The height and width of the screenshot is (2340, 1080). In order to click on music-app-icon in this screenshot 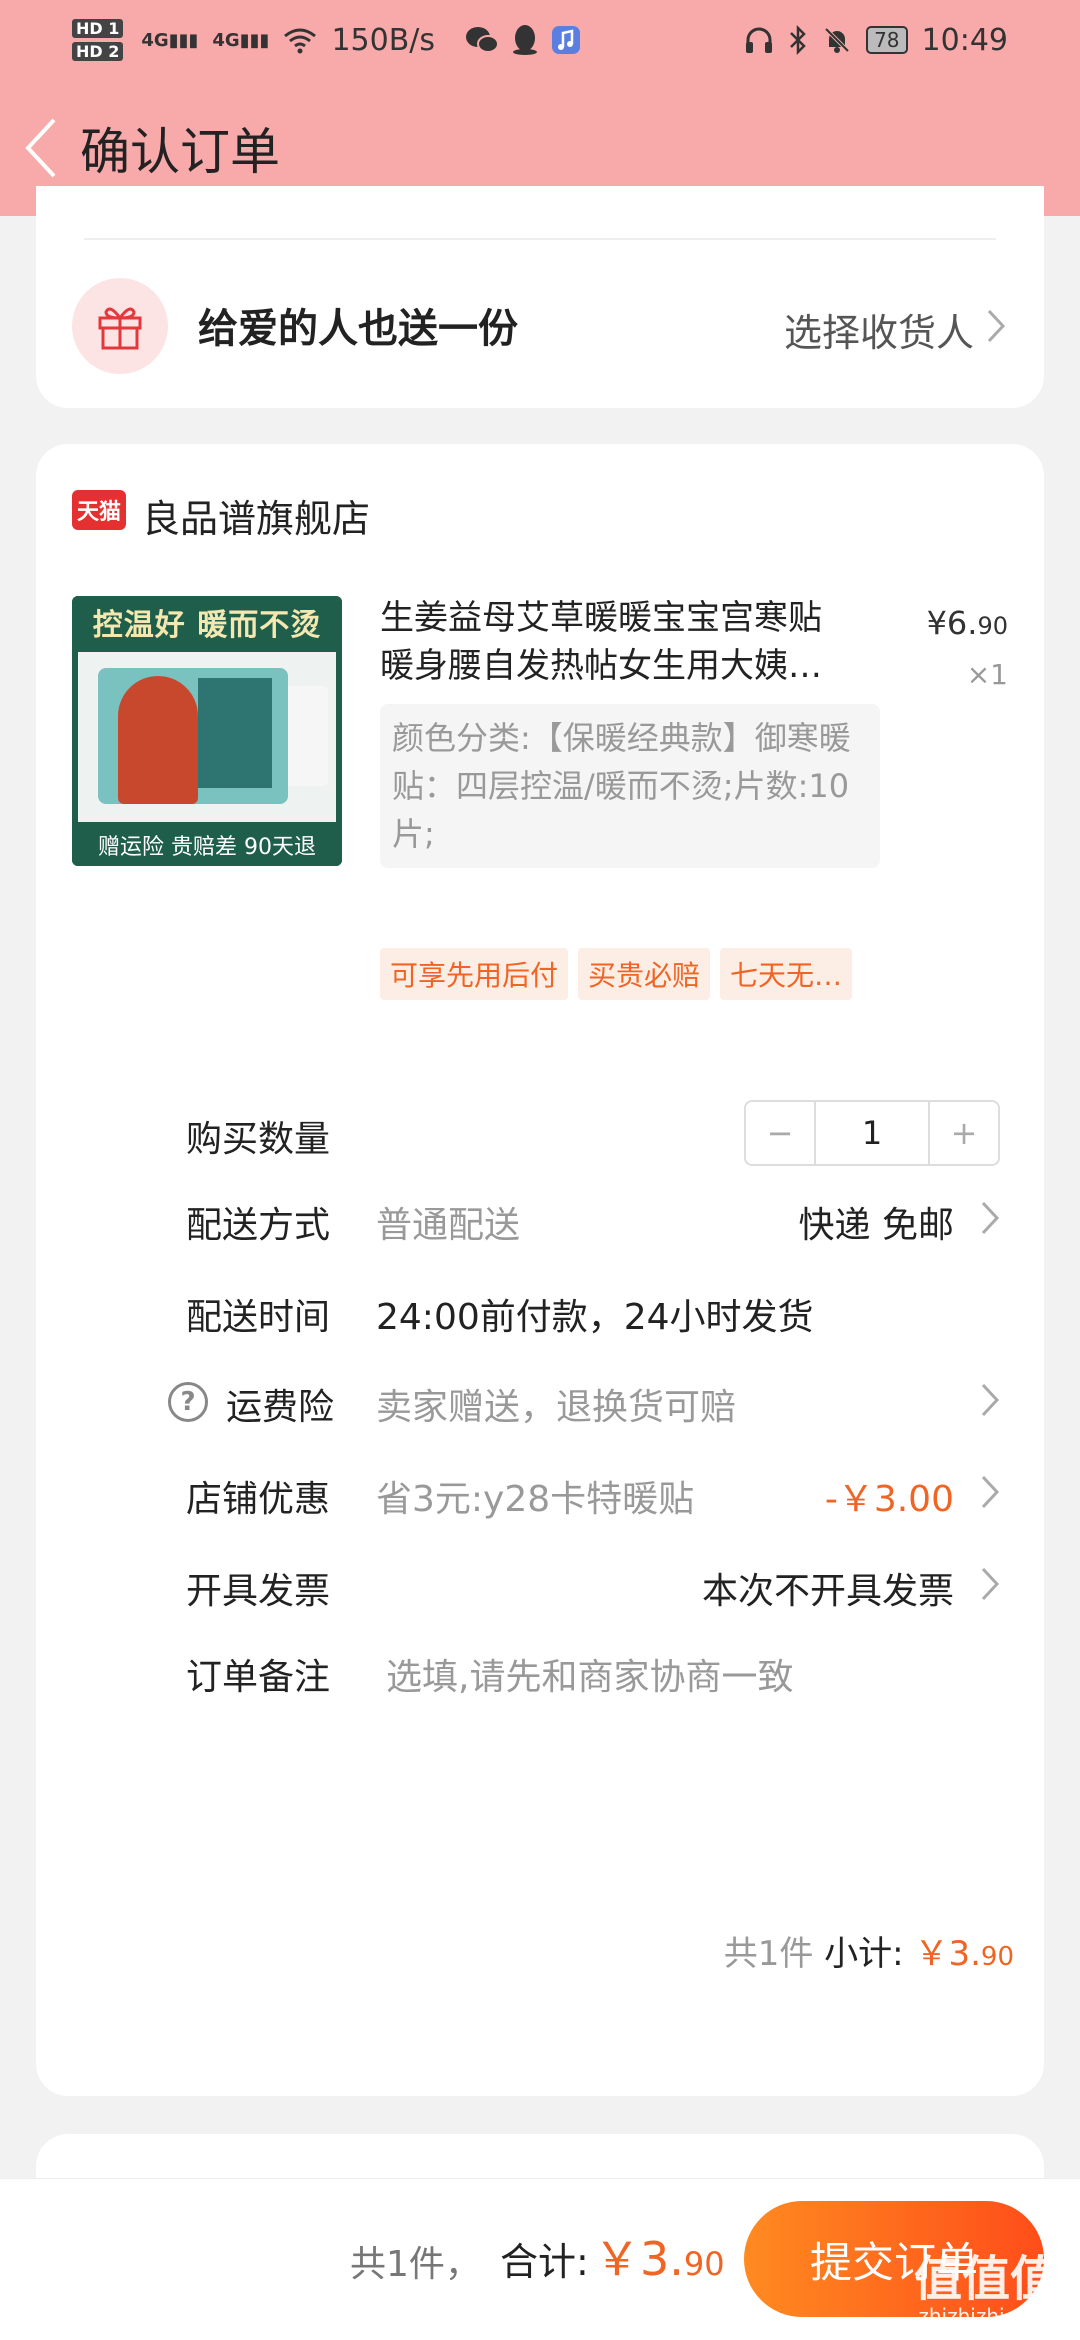, I will do `click(566, 40)`.